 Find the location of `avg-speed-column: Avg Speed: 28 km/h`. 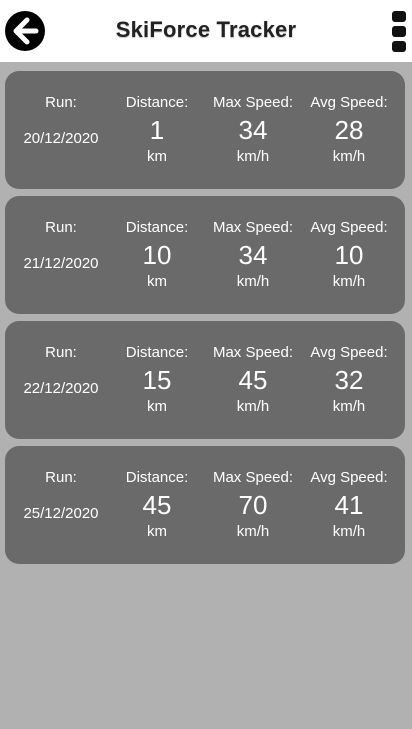

avg-speed-column: Avg Speed: 28 km/h is located at coordinates (349, 130).